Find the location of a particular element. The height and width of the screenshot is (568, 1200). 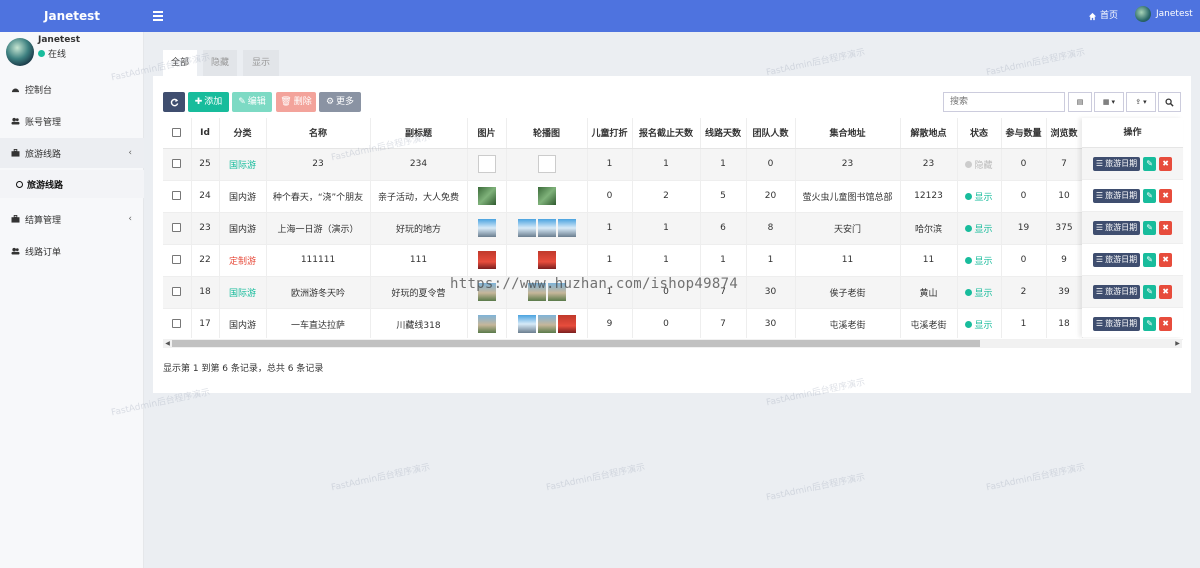

horizontal-scrollbar: ◀ ▶ is located at coordinates (672, 343).